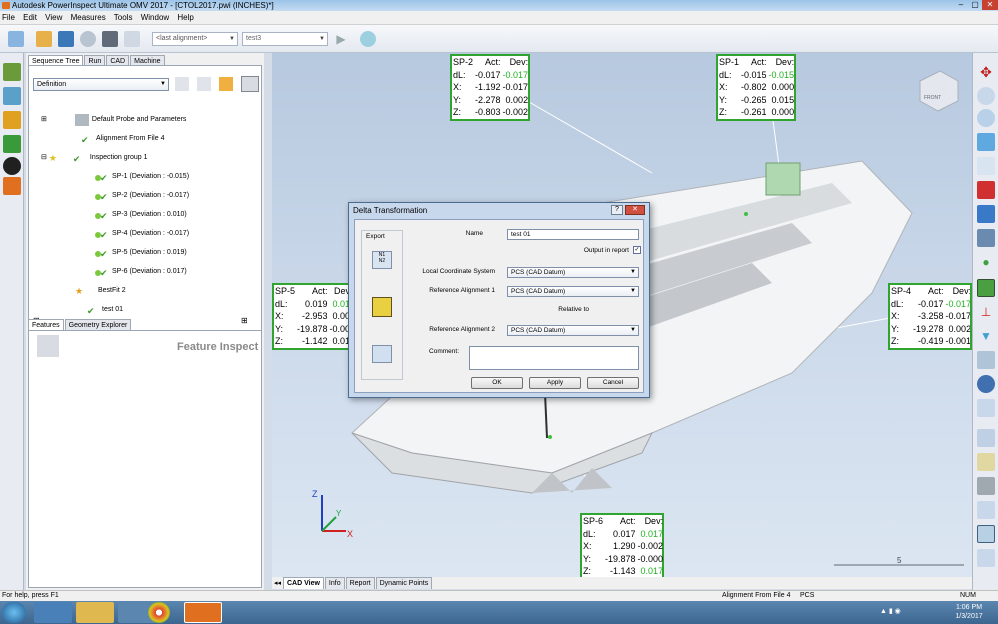 Image resolution: width=998 pixels, height=624 pixels. Describe the element at coordinates (142, 234) in the screenshot. I see `tree-item-sp4: ✔ SP-4 (Deviation : -0.017)` at that location.